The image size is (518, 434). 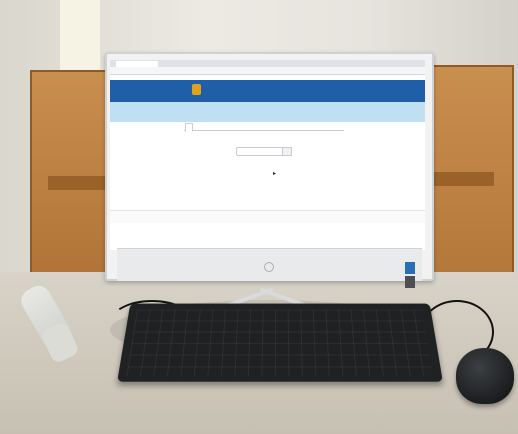 What do you see at coordinates (264, 126) in the screenshot?
I see `nav-tab-bar` at bounding box center [264, 126].